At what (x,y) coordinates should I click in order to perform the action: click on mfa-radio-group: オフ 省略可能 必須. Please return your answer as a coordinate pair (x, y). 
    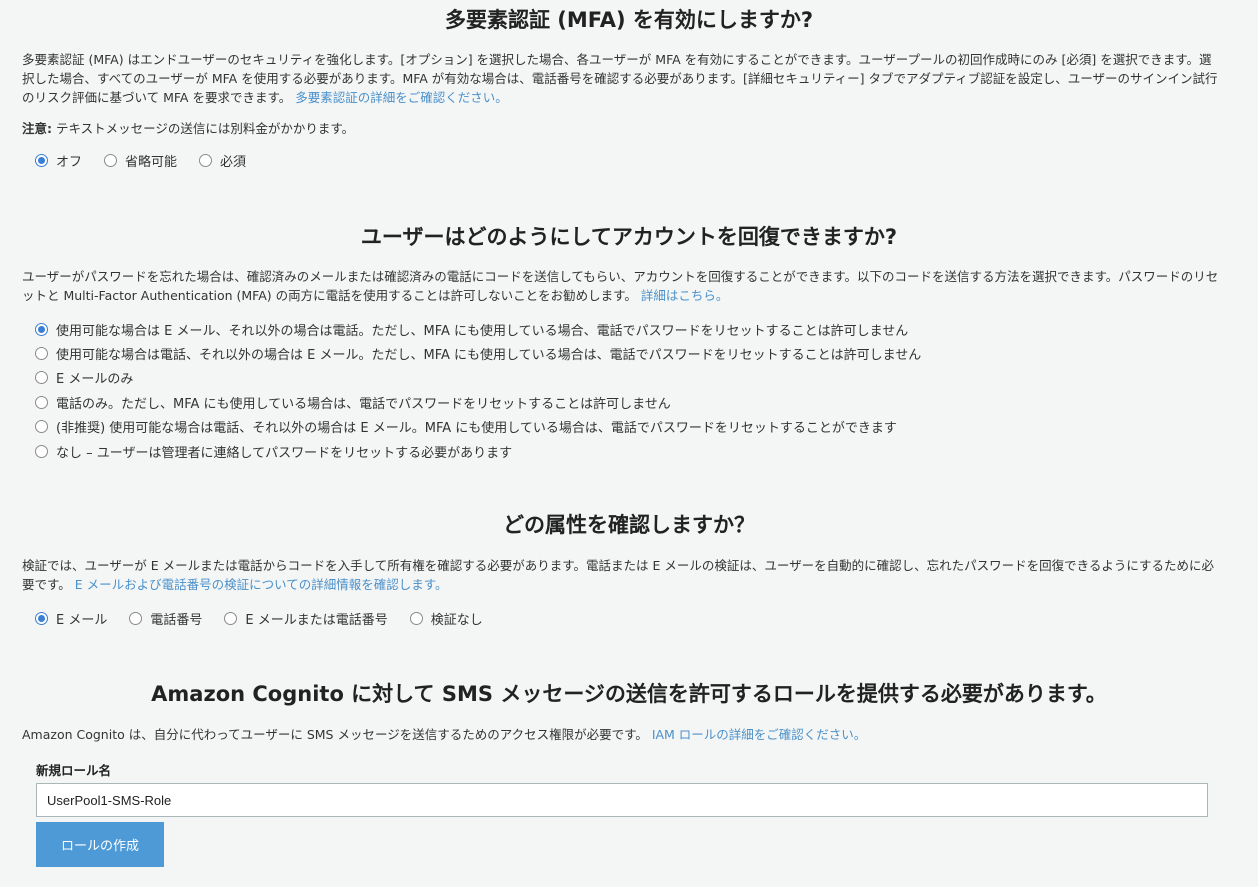
    Looking at the image, I should click on (151, 160).